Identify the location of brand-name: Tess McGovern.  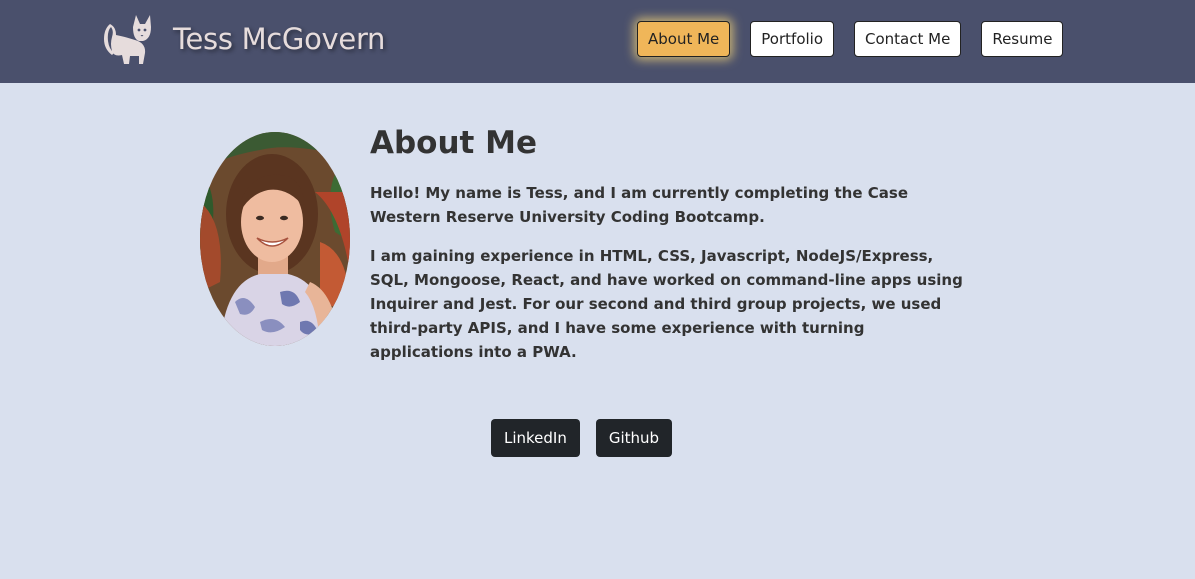
(279, 39).